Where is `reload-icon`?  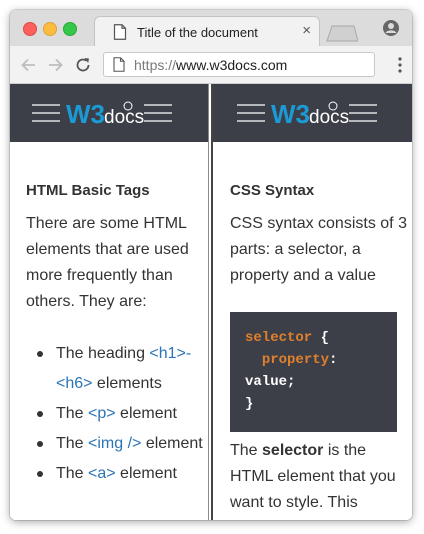
reload-icon is located at coordinates (83, 65).